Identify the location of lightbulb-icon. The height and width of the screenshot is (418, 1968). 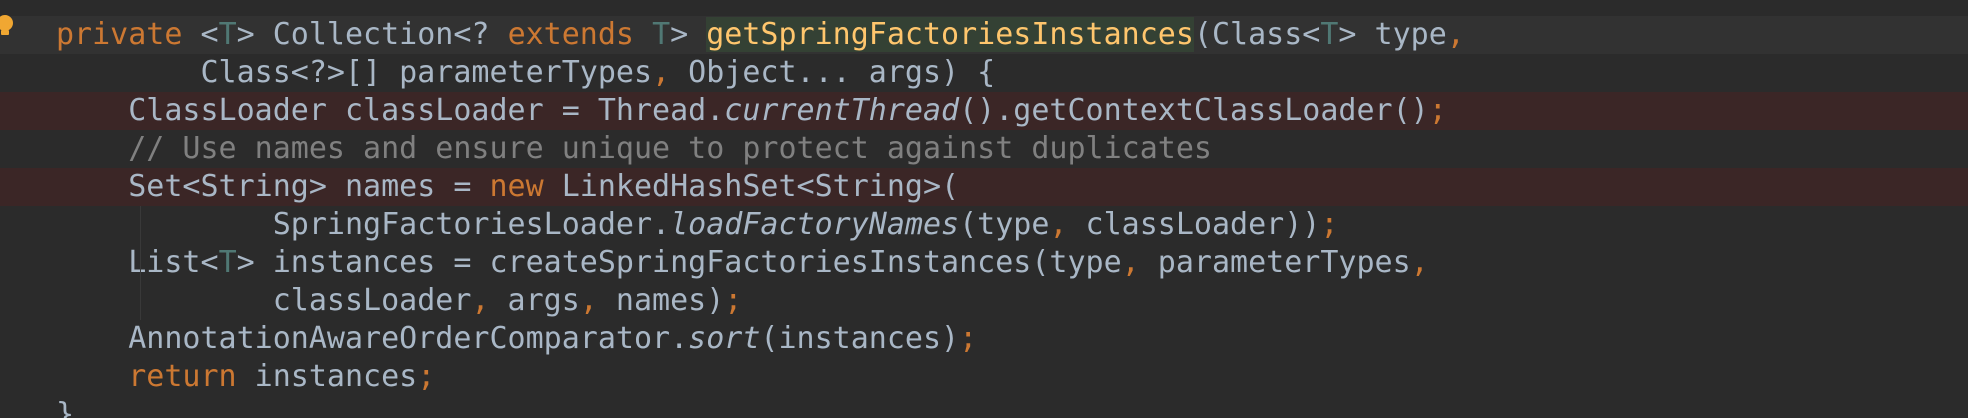
(8, 26).